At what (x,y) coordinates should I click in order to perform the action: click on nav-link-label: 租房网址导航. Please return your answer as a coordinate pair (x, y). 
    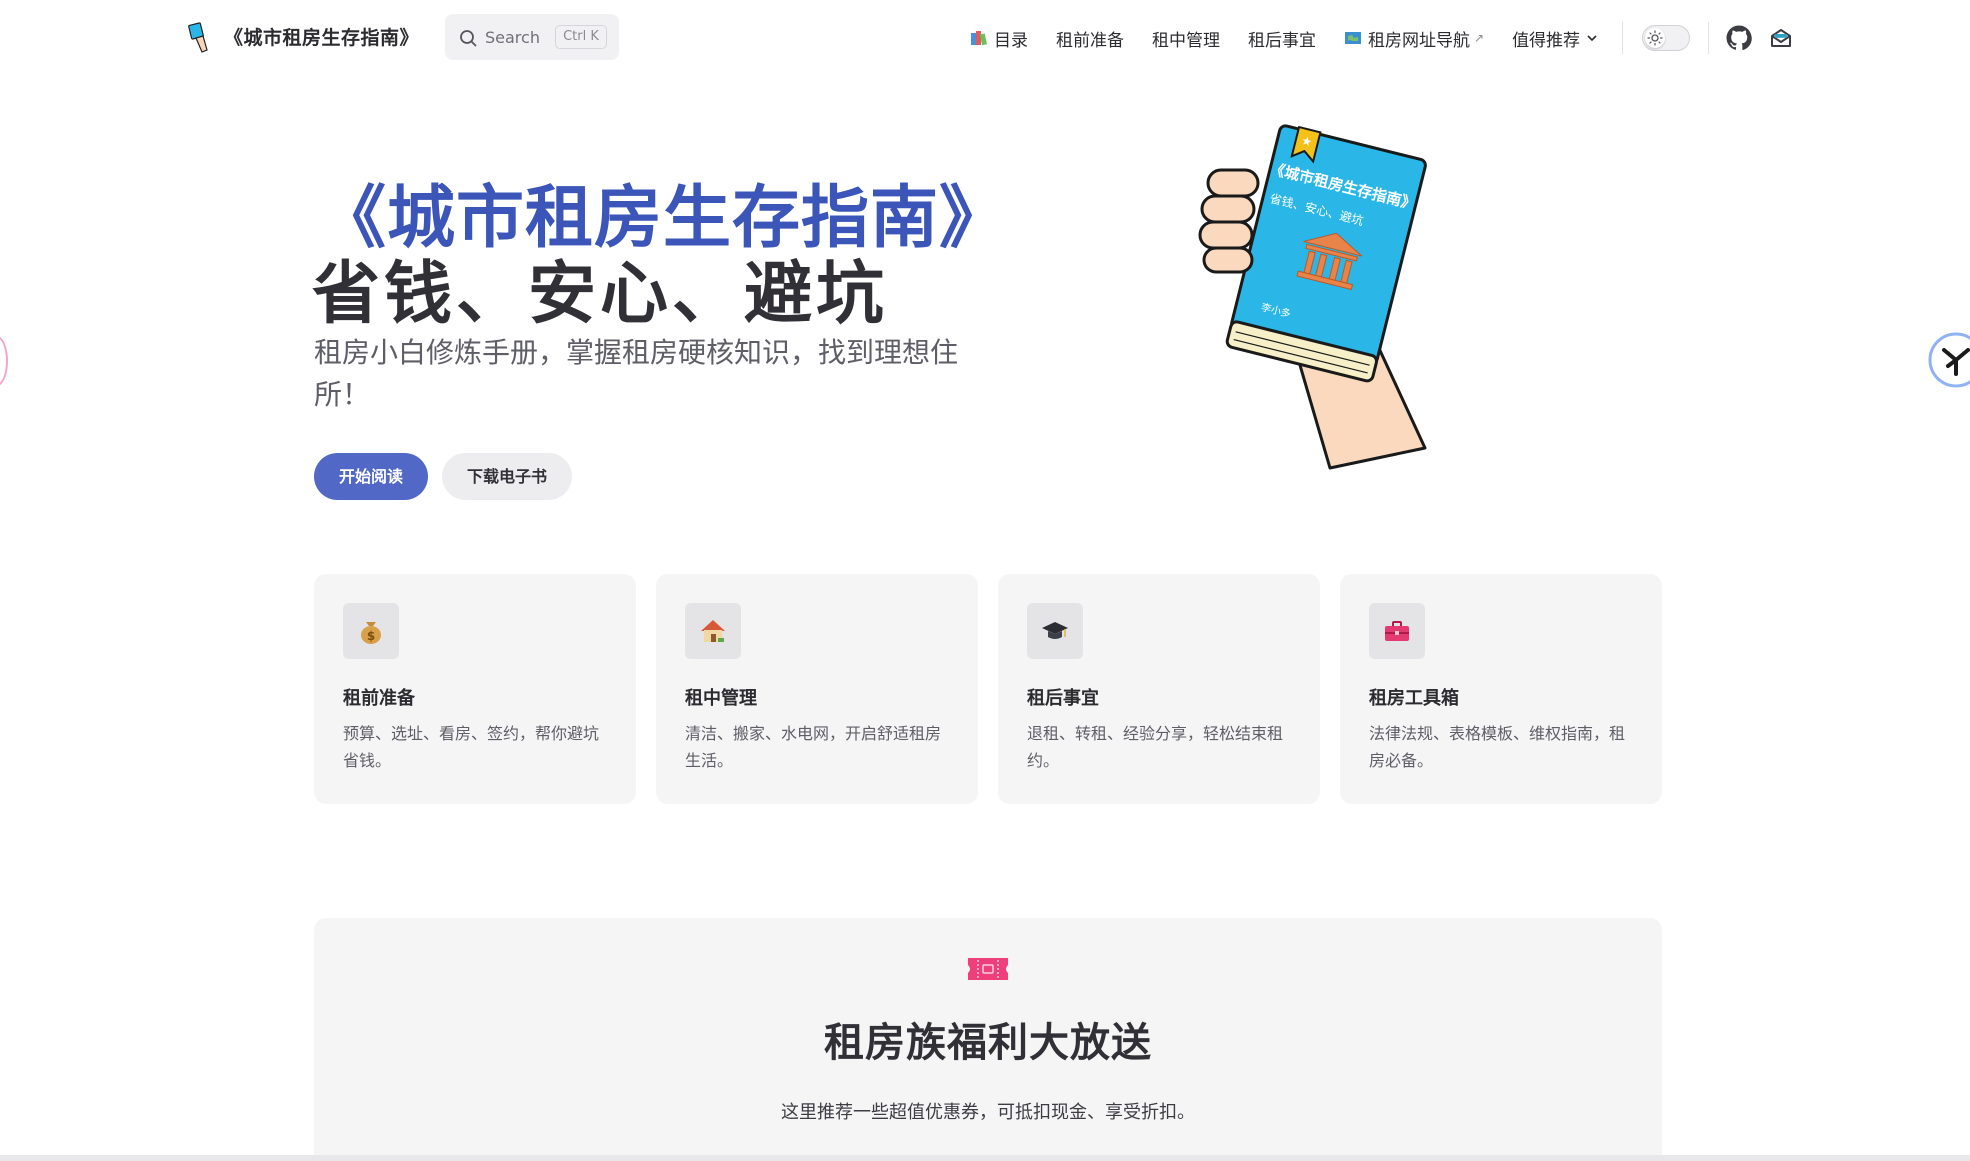
    Looking at the image, I should click on (1419, 40).